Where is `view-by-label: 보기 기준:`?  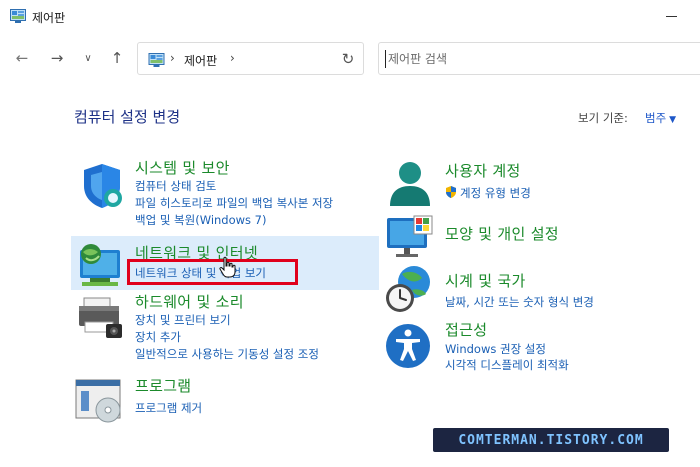
view-by-label: 보기 기준: is located at coordinates (603, 118).